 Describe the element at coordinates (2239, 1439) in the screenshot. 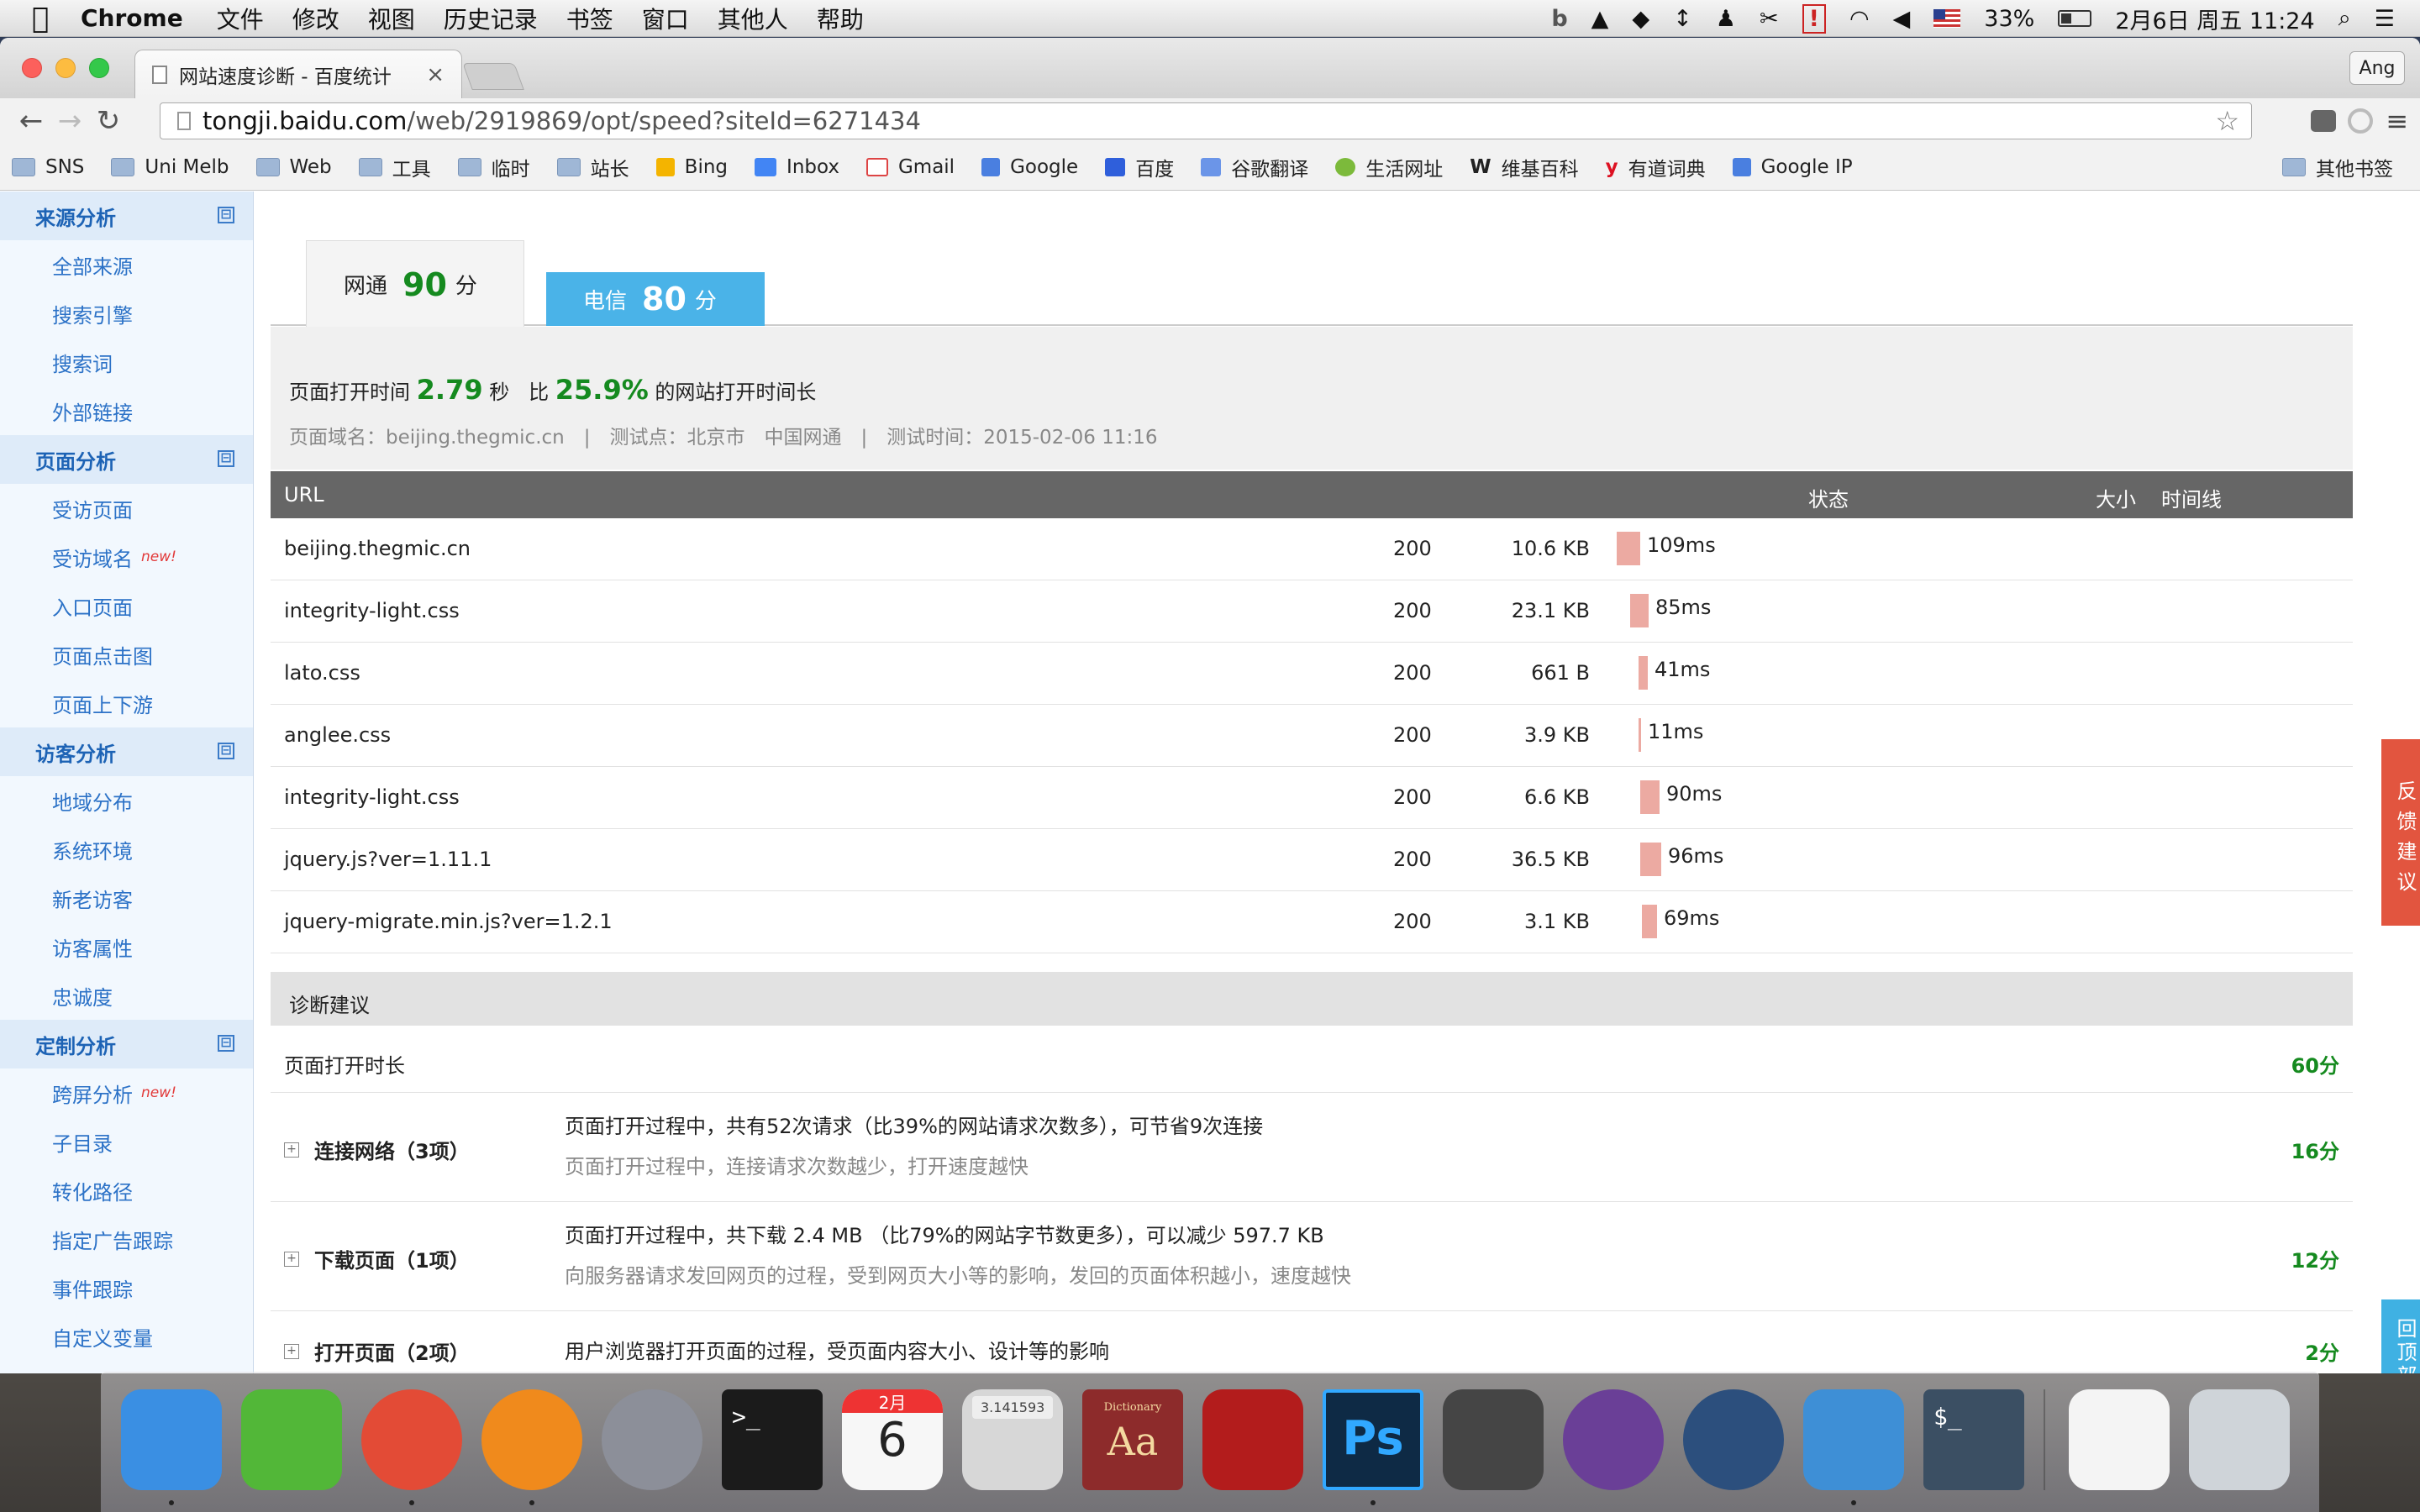

I see `dock-trash-icon` at that location.